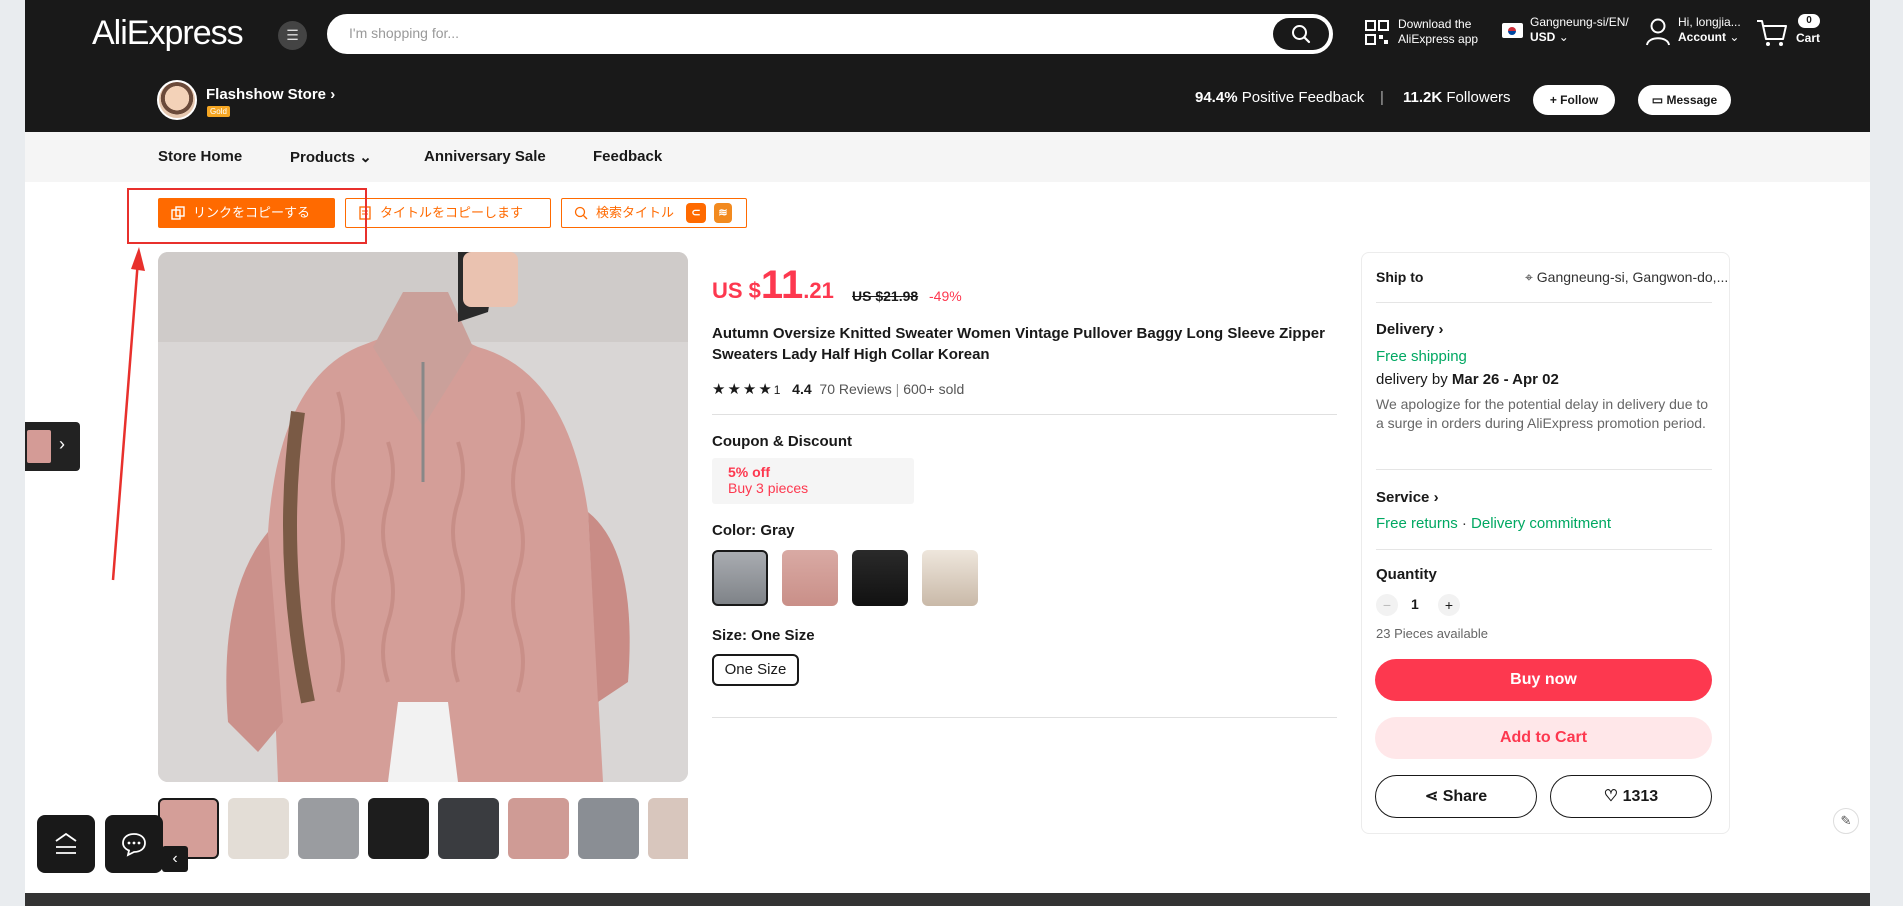 The height and width of the screenshot is (906, 1903). I want to click on reviews-link: 70 Reviews, so click(855, 389).